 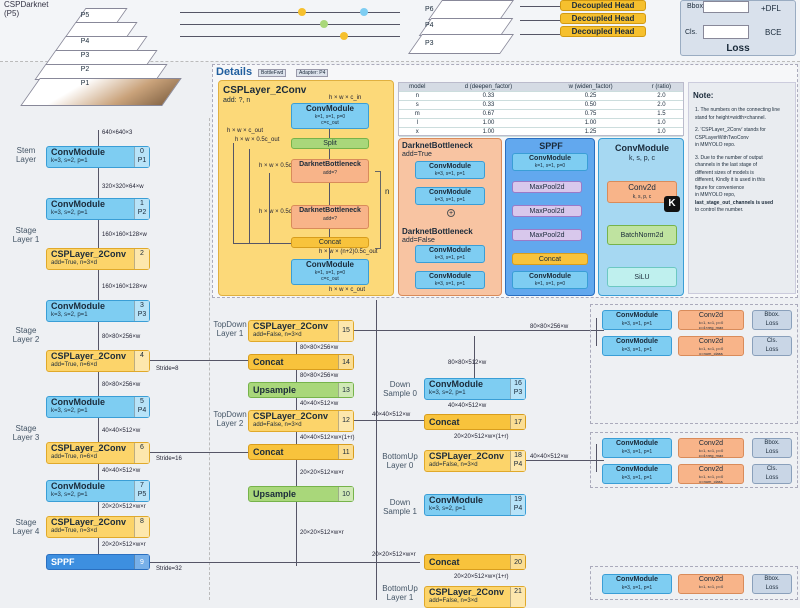 I want to click on neck-block-14: Concat 14, so click(x=301, y=362).